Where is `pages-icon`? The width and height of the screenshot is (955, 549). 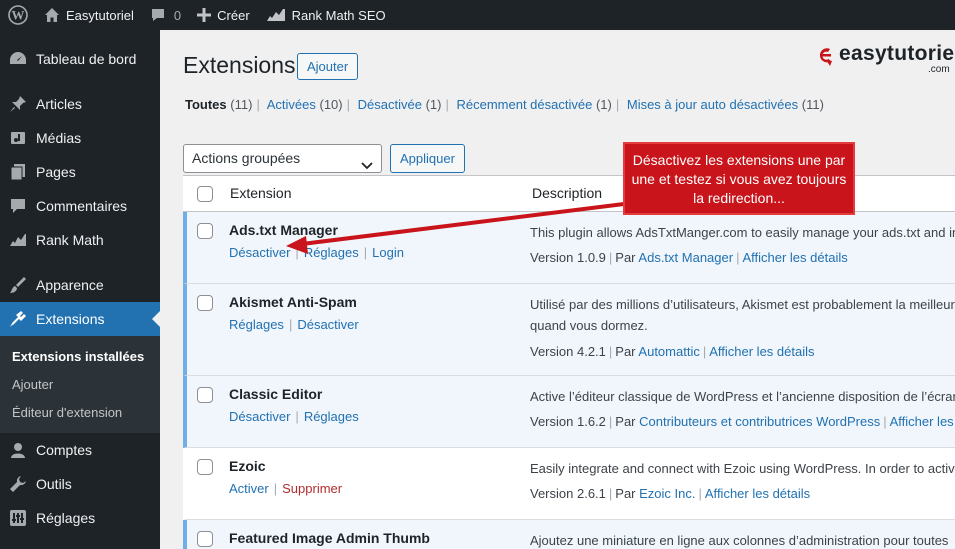 pages-icon is located at coordinates (18, 172).